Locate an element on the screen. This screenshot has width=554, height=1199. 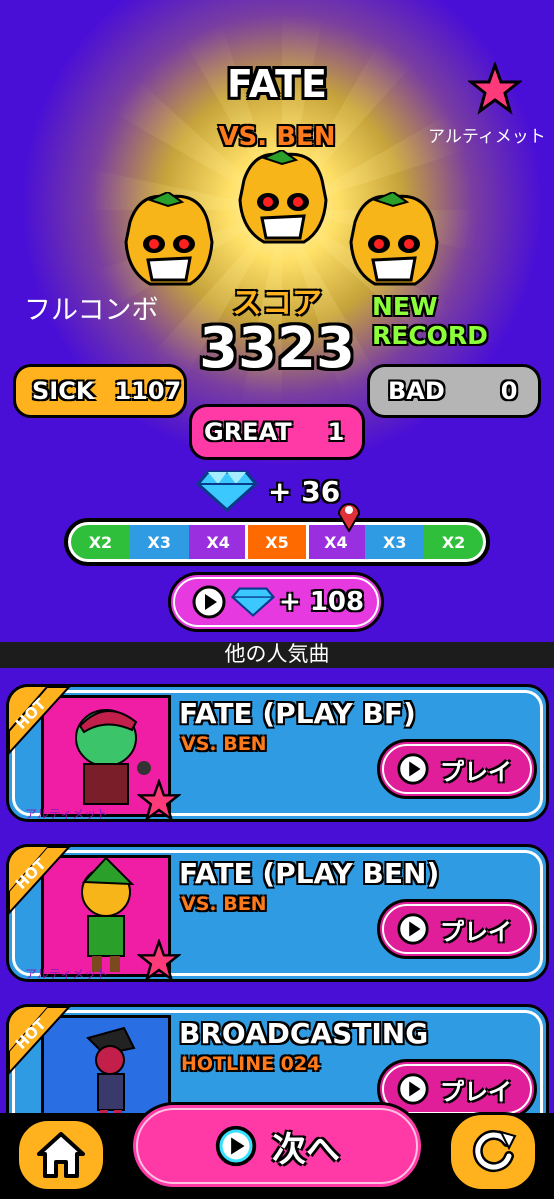
bad-label: BAD is located at coordinates (416, 391).